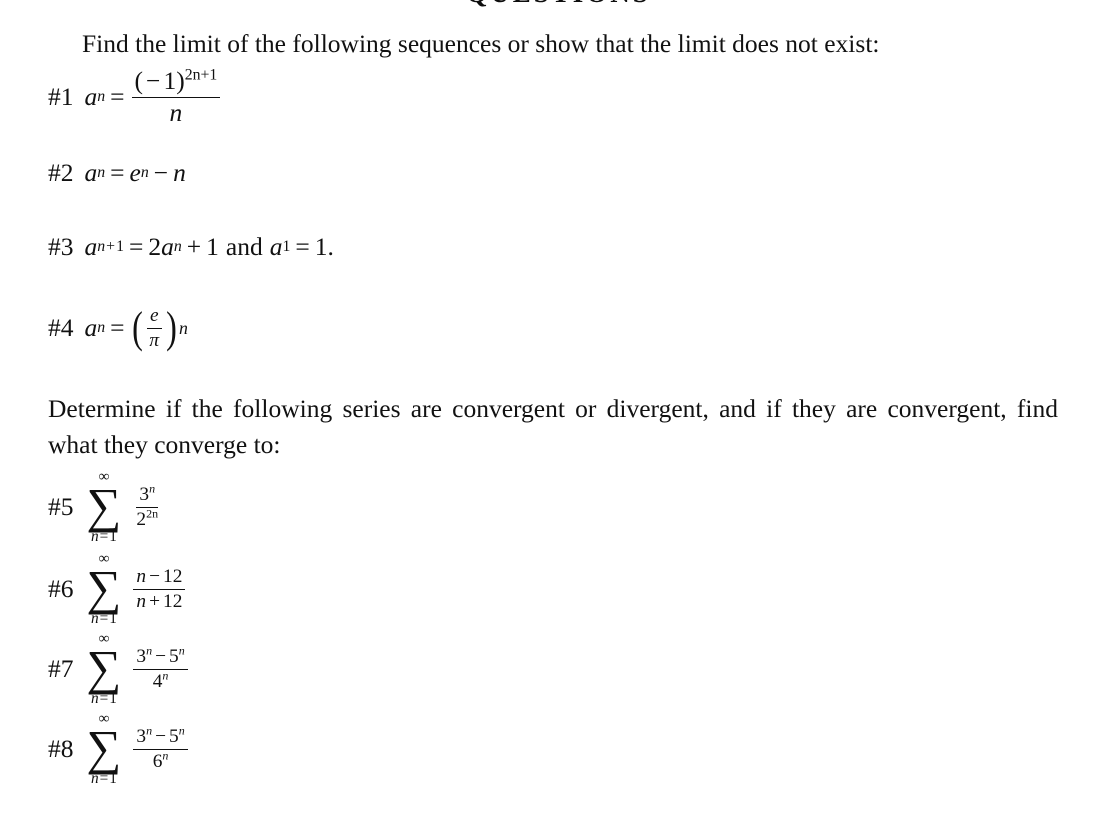 This screenshot has width=1117, height=814. I want to click on problem-3: #3 a n+1 = 2an + 1 and a1 = 1., so click(553, 247).